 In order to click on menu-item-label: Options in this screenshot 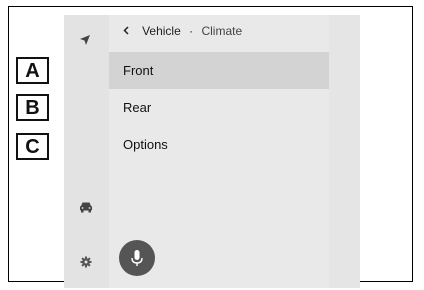, I will do `click(145, 144)`.